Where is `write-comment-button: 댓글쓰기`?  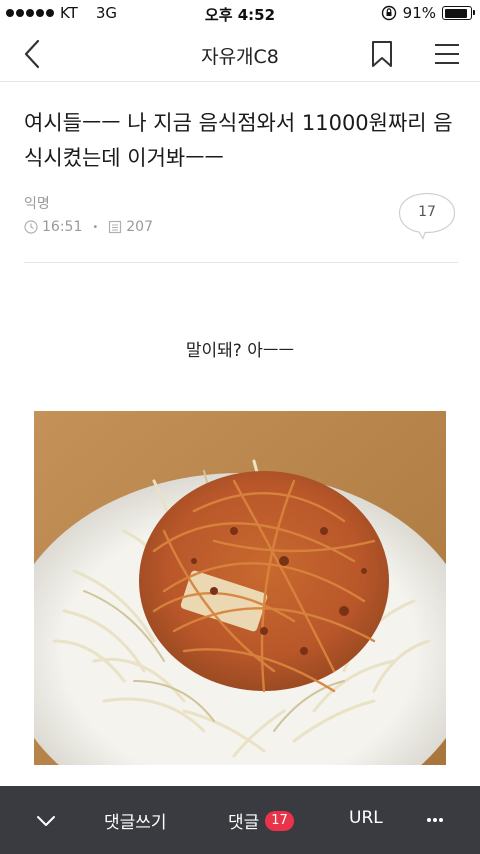
write-comment-button: 댓글쓰기 is located at coordinates (135, 820).